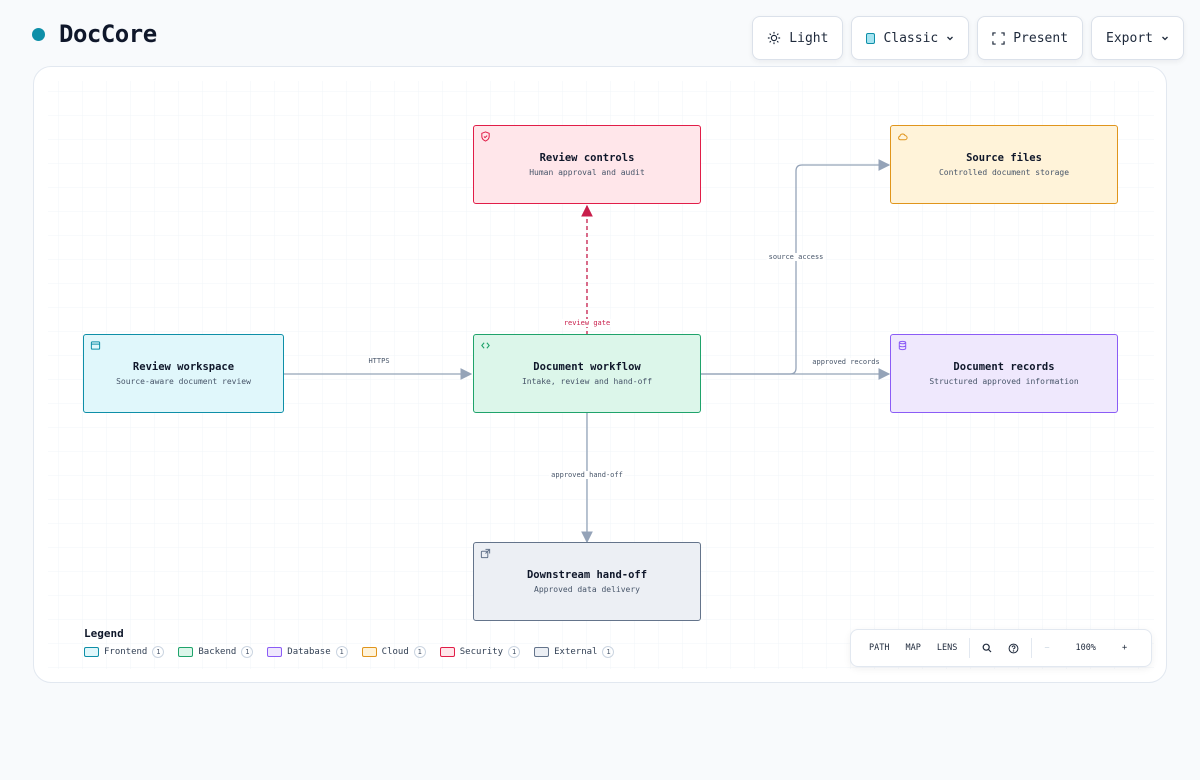 This screenshot has width=1200, height=780. I want to click on edge-label-source-access: source access, so click(796, 257).